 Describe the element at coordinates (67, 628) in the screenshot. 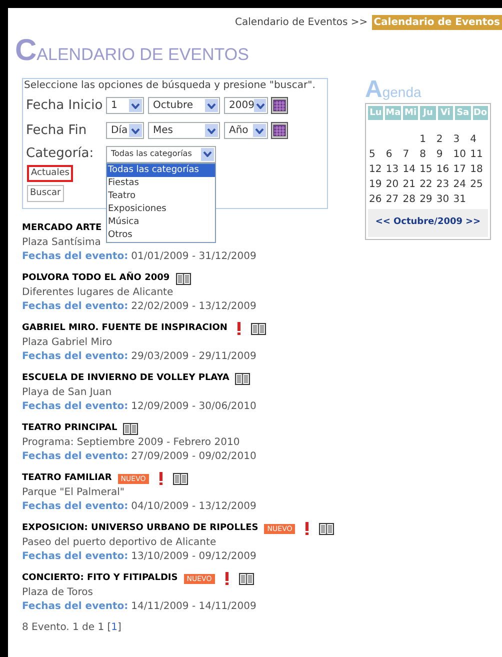

I see `pagination-summary: 8 Evento. 1 de 1 [` at that location.